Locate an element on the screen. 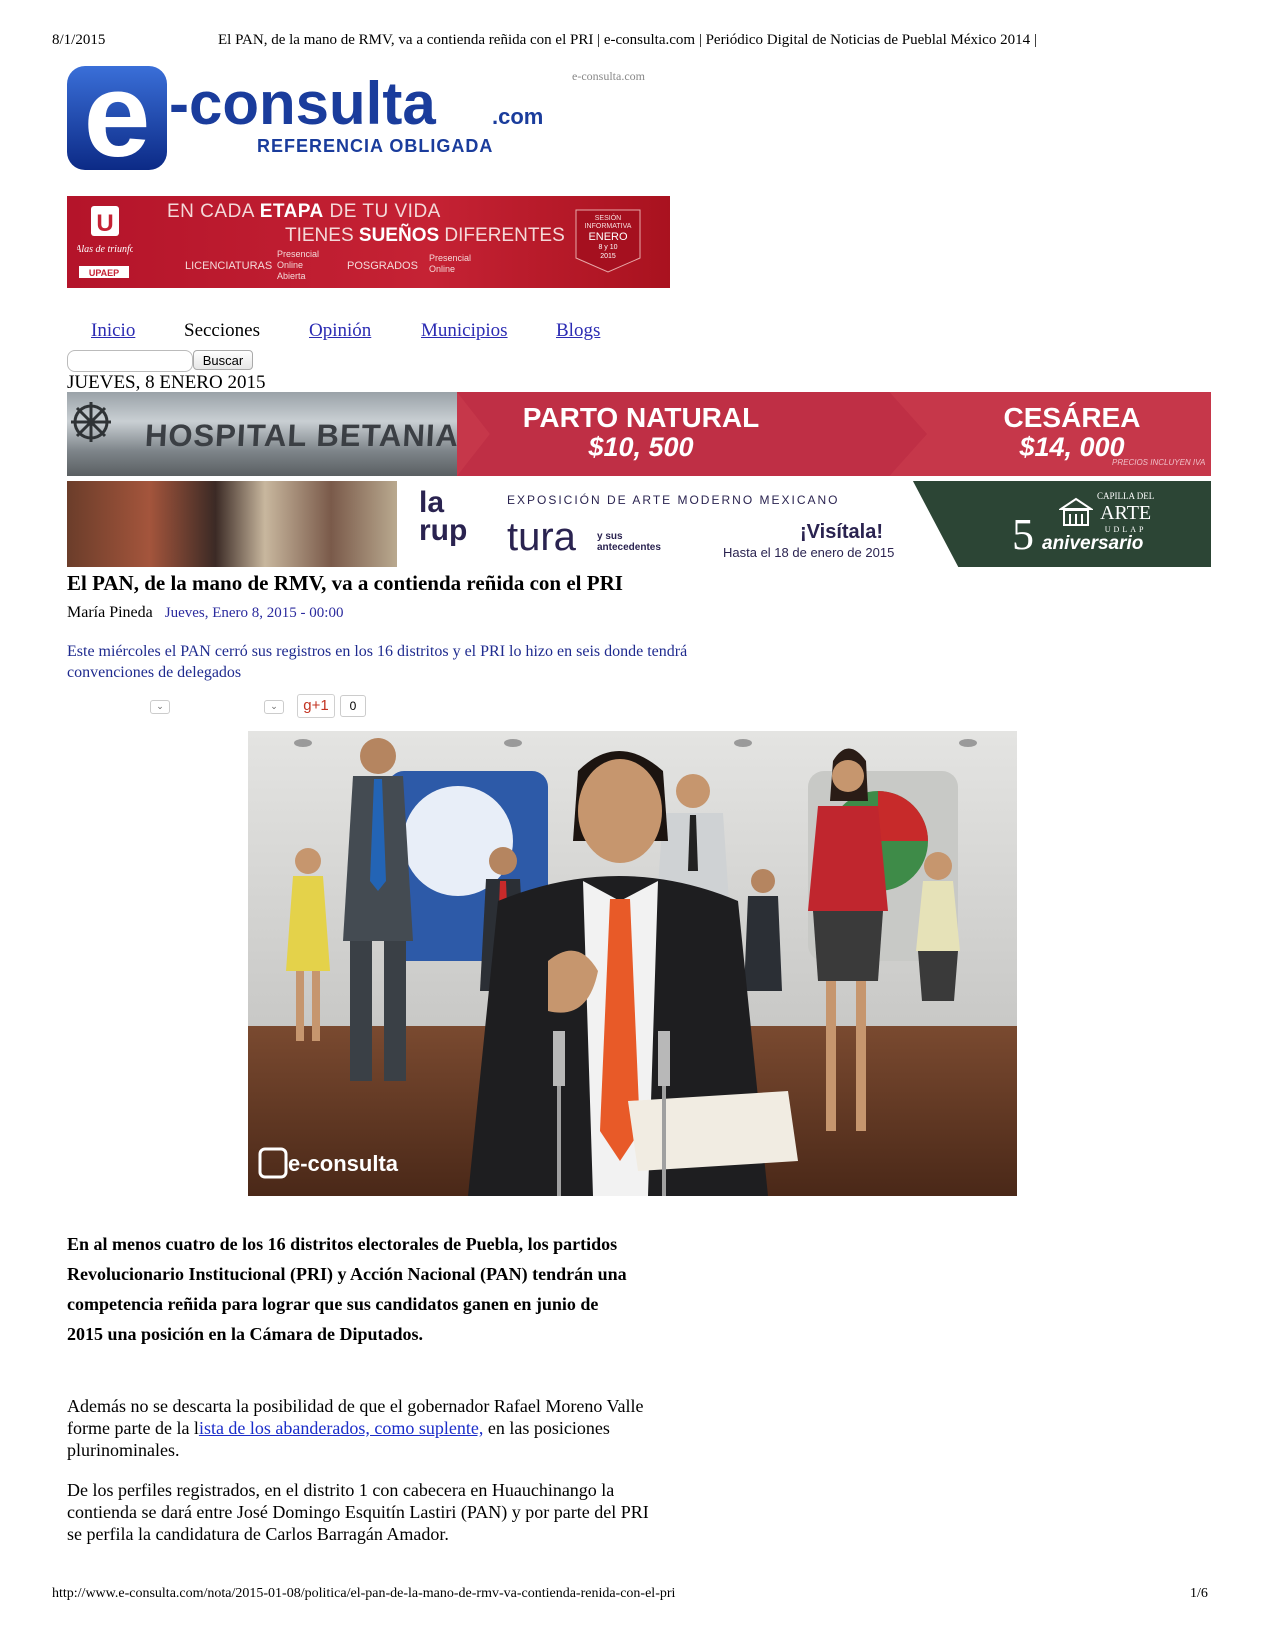 Image resolution: width=1275 pixels, height=1650 pixels. upaep-session-badge: SESIÓN INFORMATIVA ENERO 8 y 10 2015 is located at coordinates (608, 241).